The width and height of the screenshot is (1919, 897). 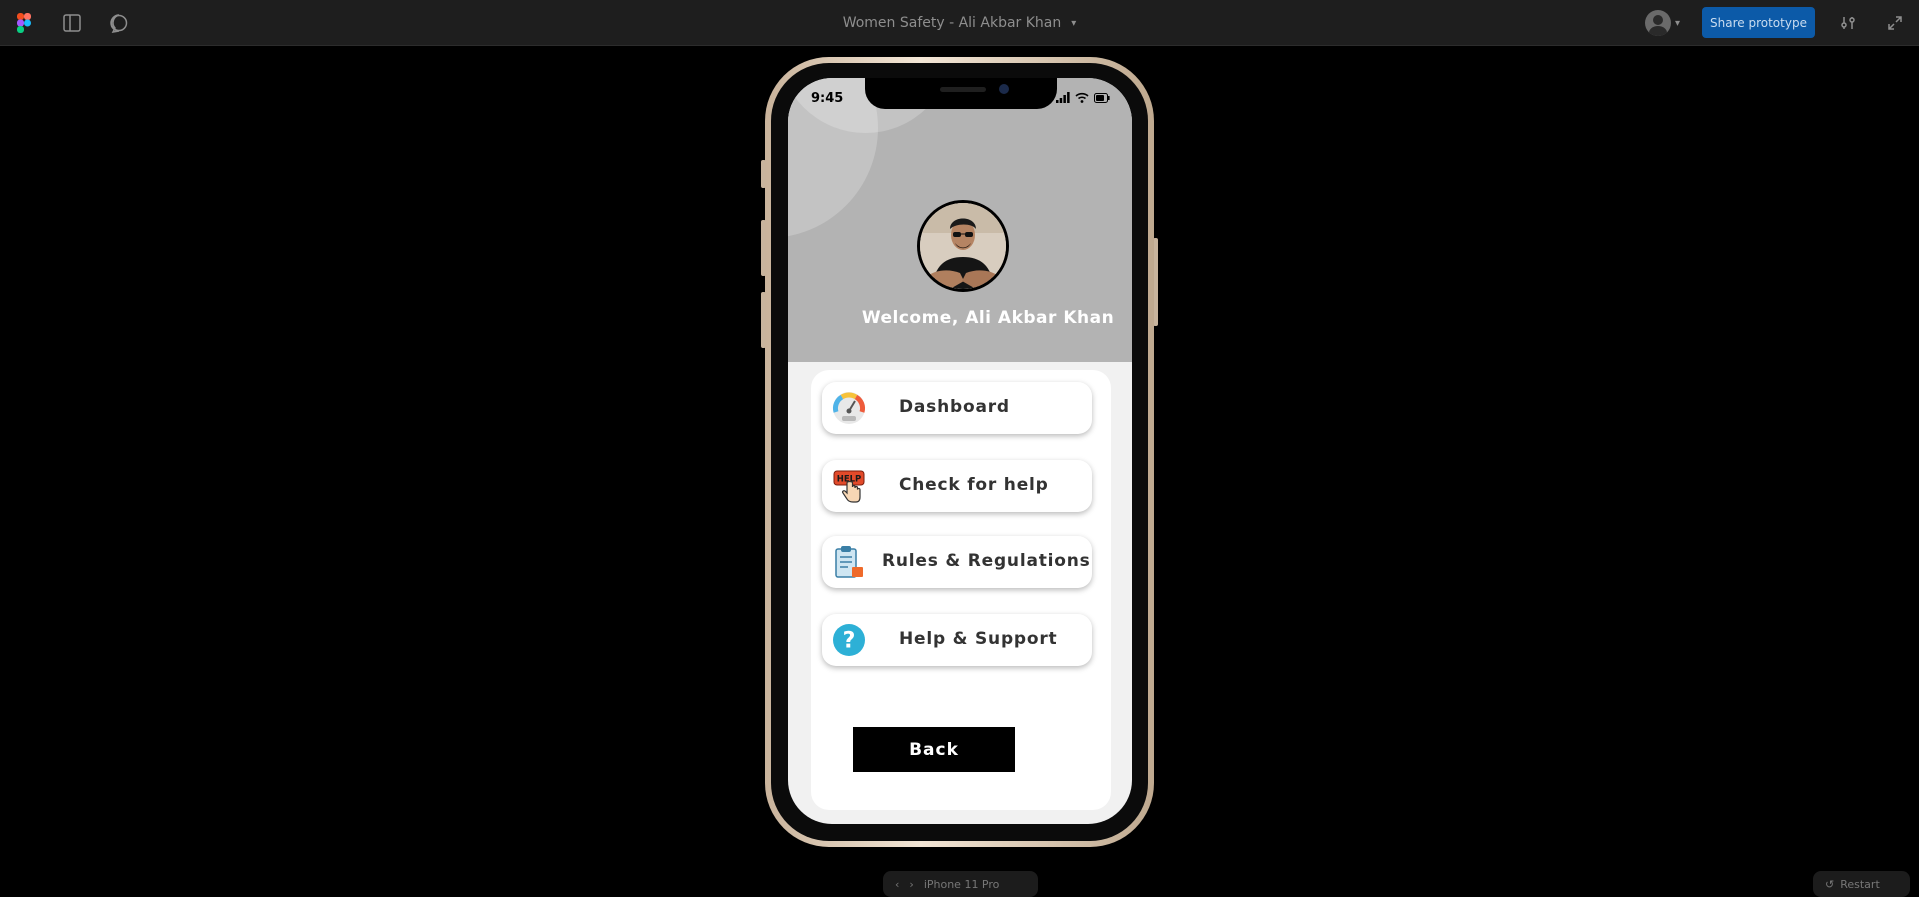 I want to click on wifi-icon, so click(x=1082, y=97).